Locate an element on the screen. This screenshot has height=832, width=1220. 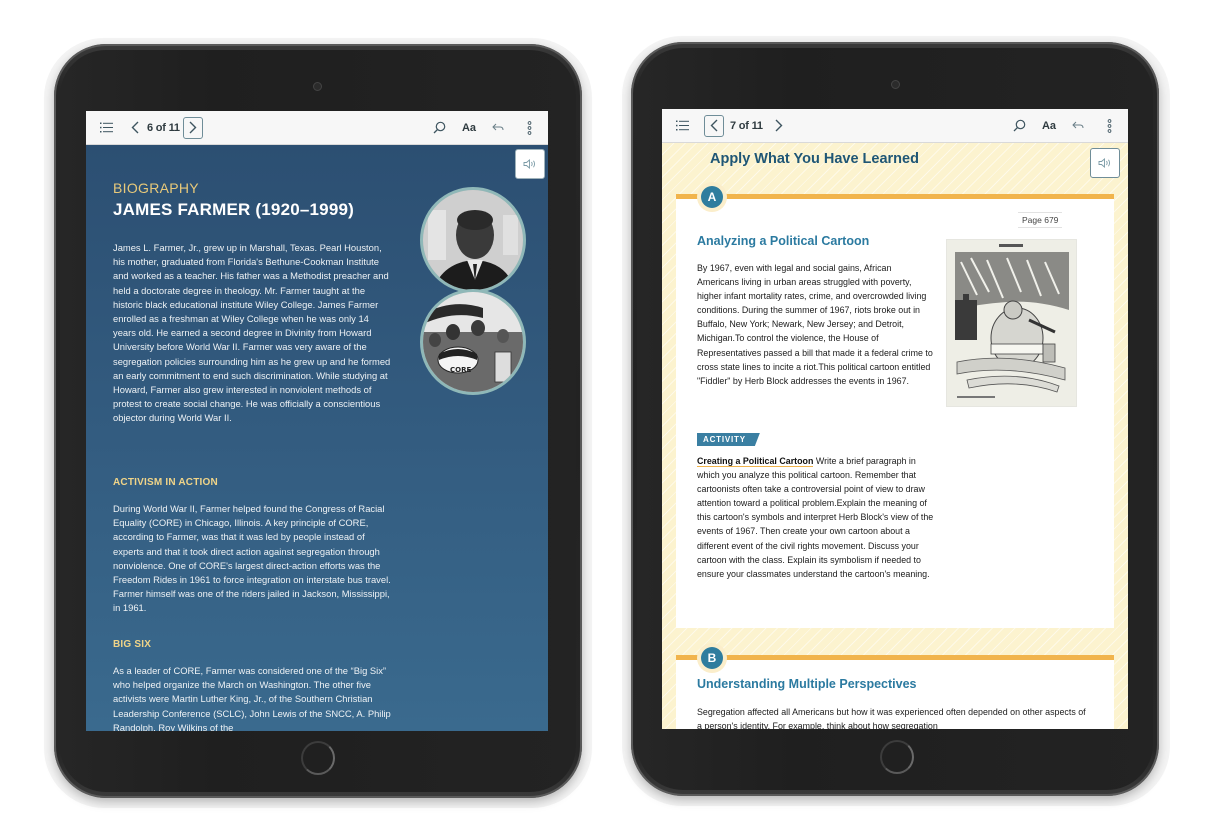
right-home-button is located at coordinates (897, 757).